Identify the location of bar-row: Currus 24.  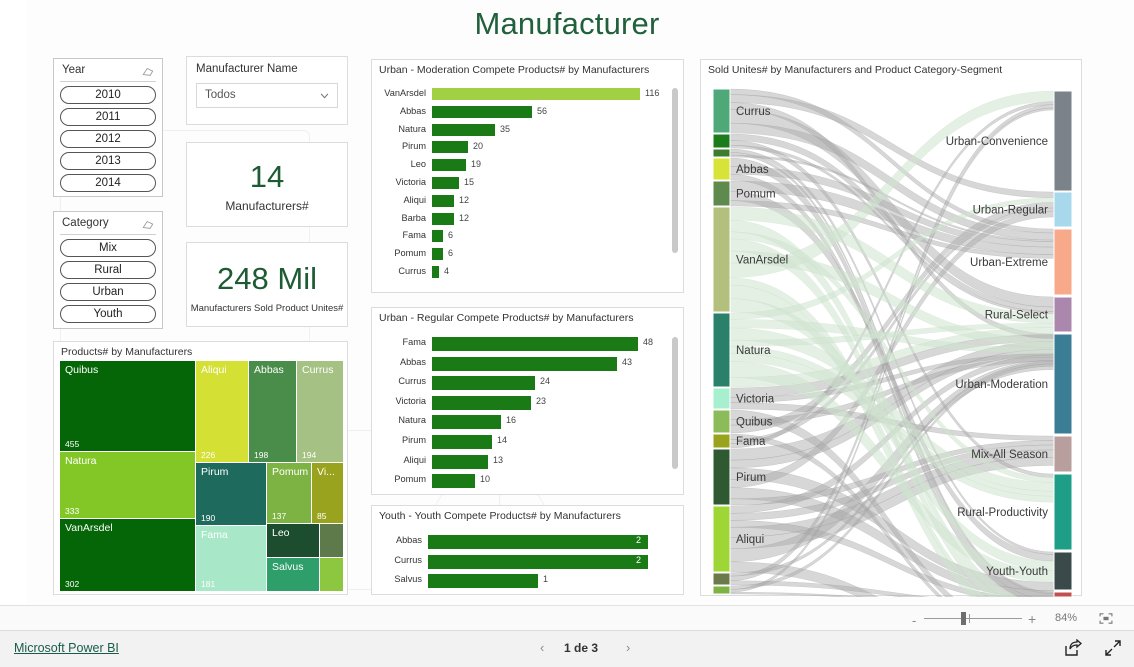
(523, 385).